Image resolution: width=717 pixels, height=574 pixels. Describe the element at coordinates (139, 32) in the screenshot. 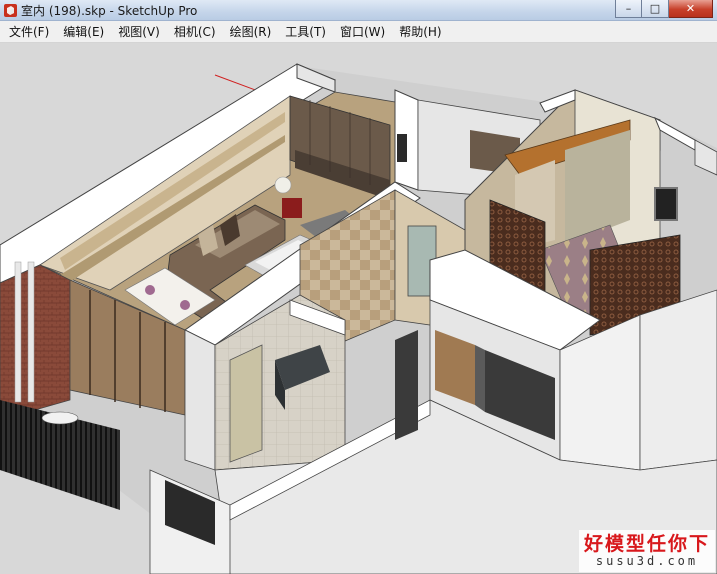

I see `menu-view: 视图(V)` at that location.